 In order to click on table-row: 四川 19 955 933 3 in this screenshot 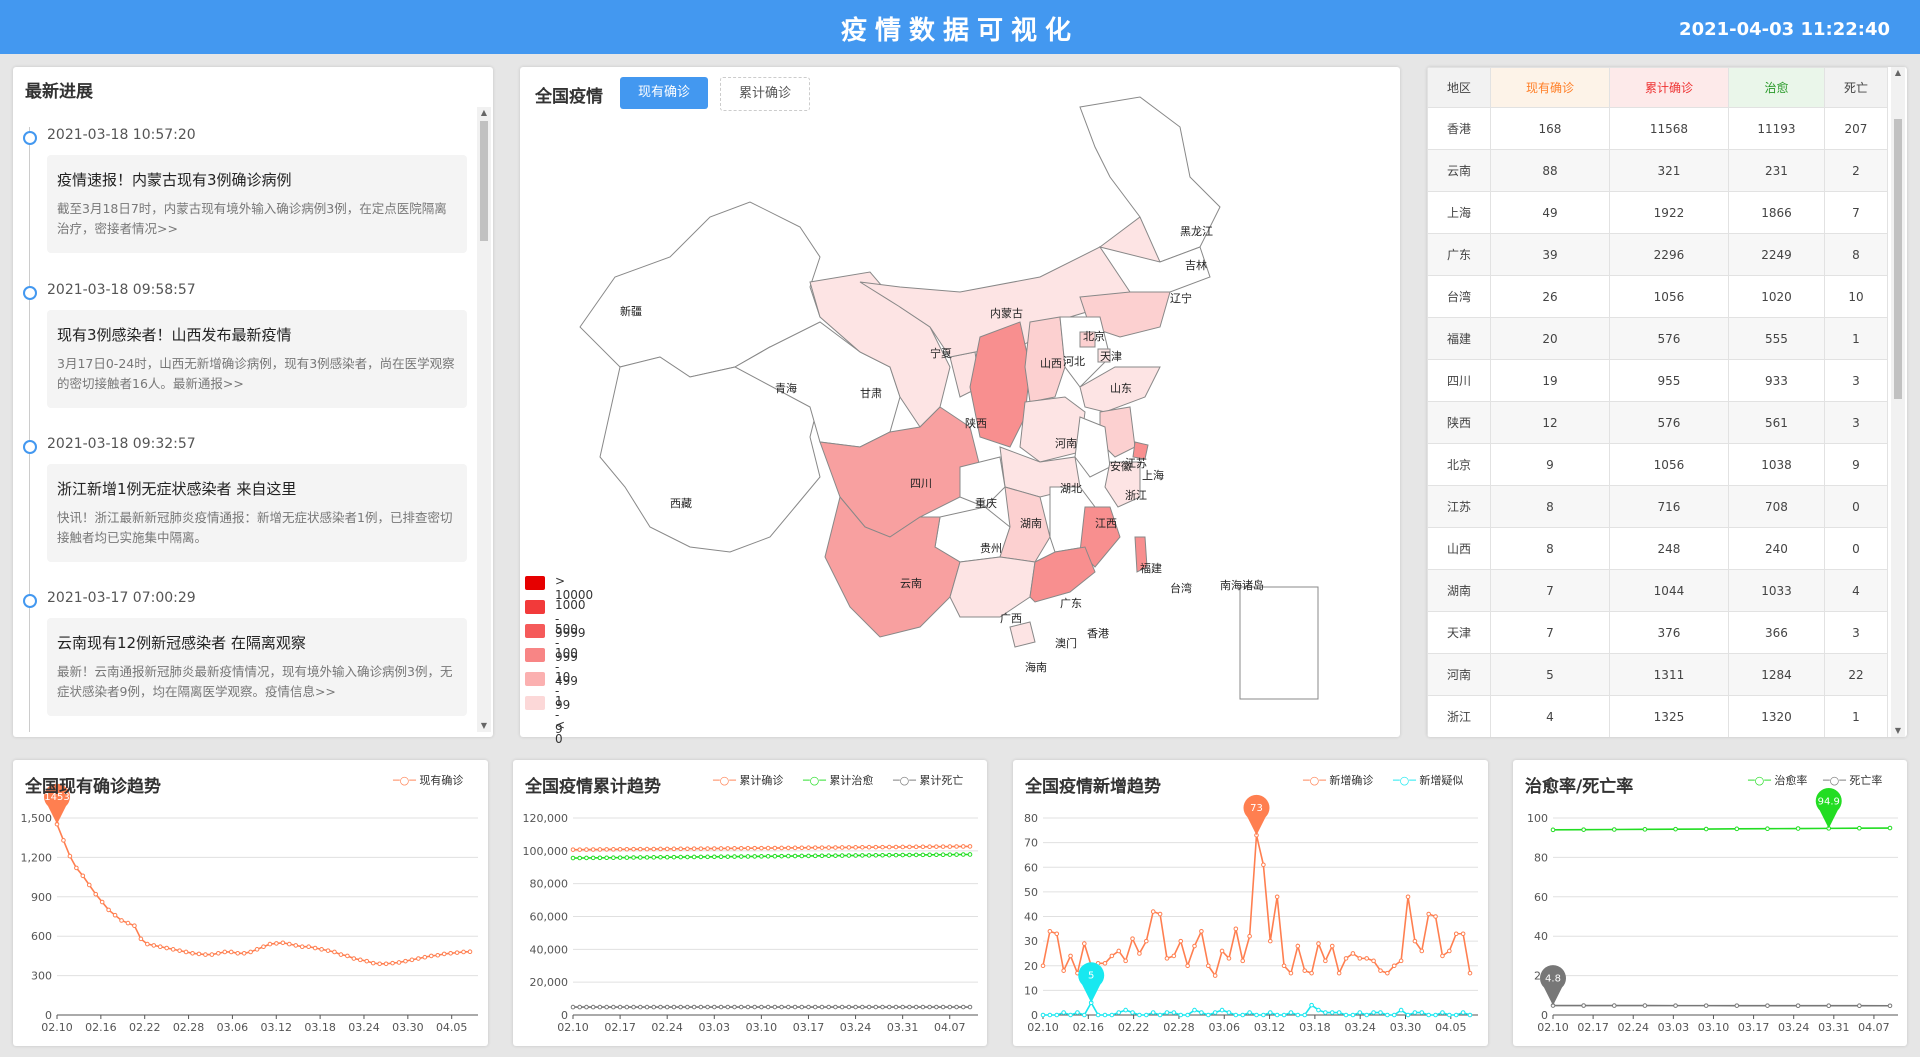, I will do `click(1658, 380)`.